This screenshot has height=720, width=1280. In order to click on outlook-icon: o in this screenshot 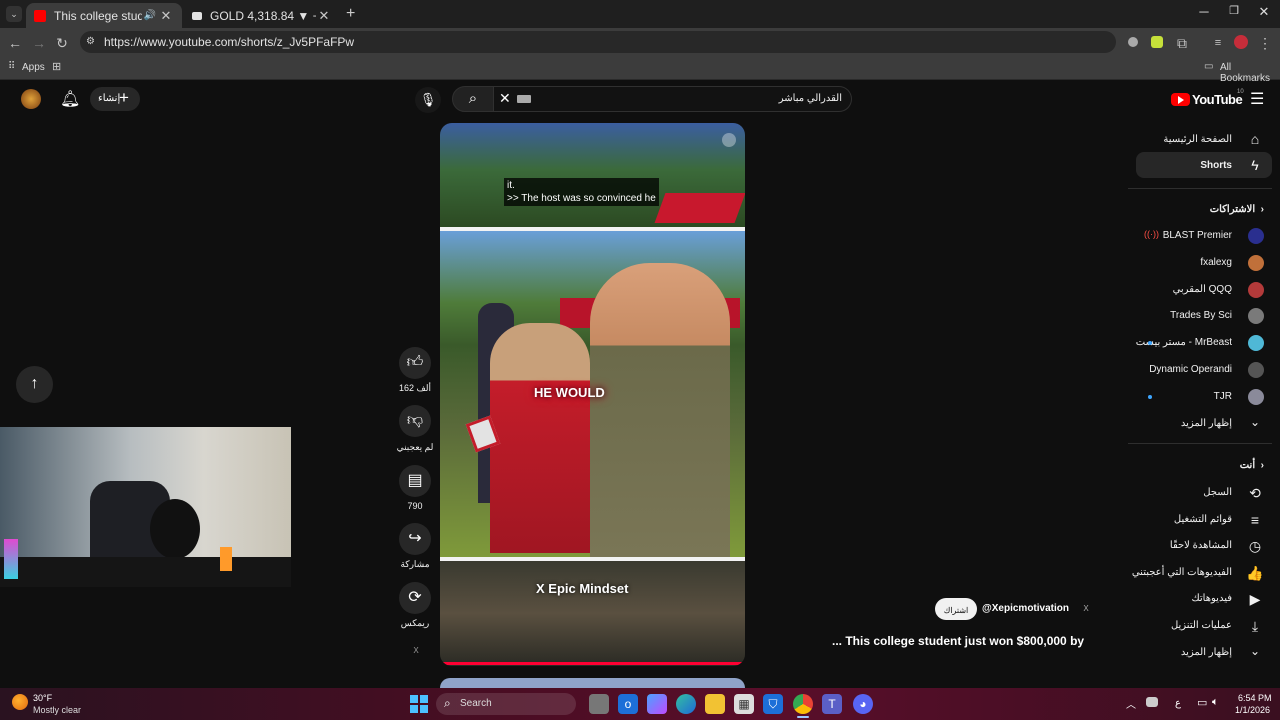, I will do `click(628, 704)`.